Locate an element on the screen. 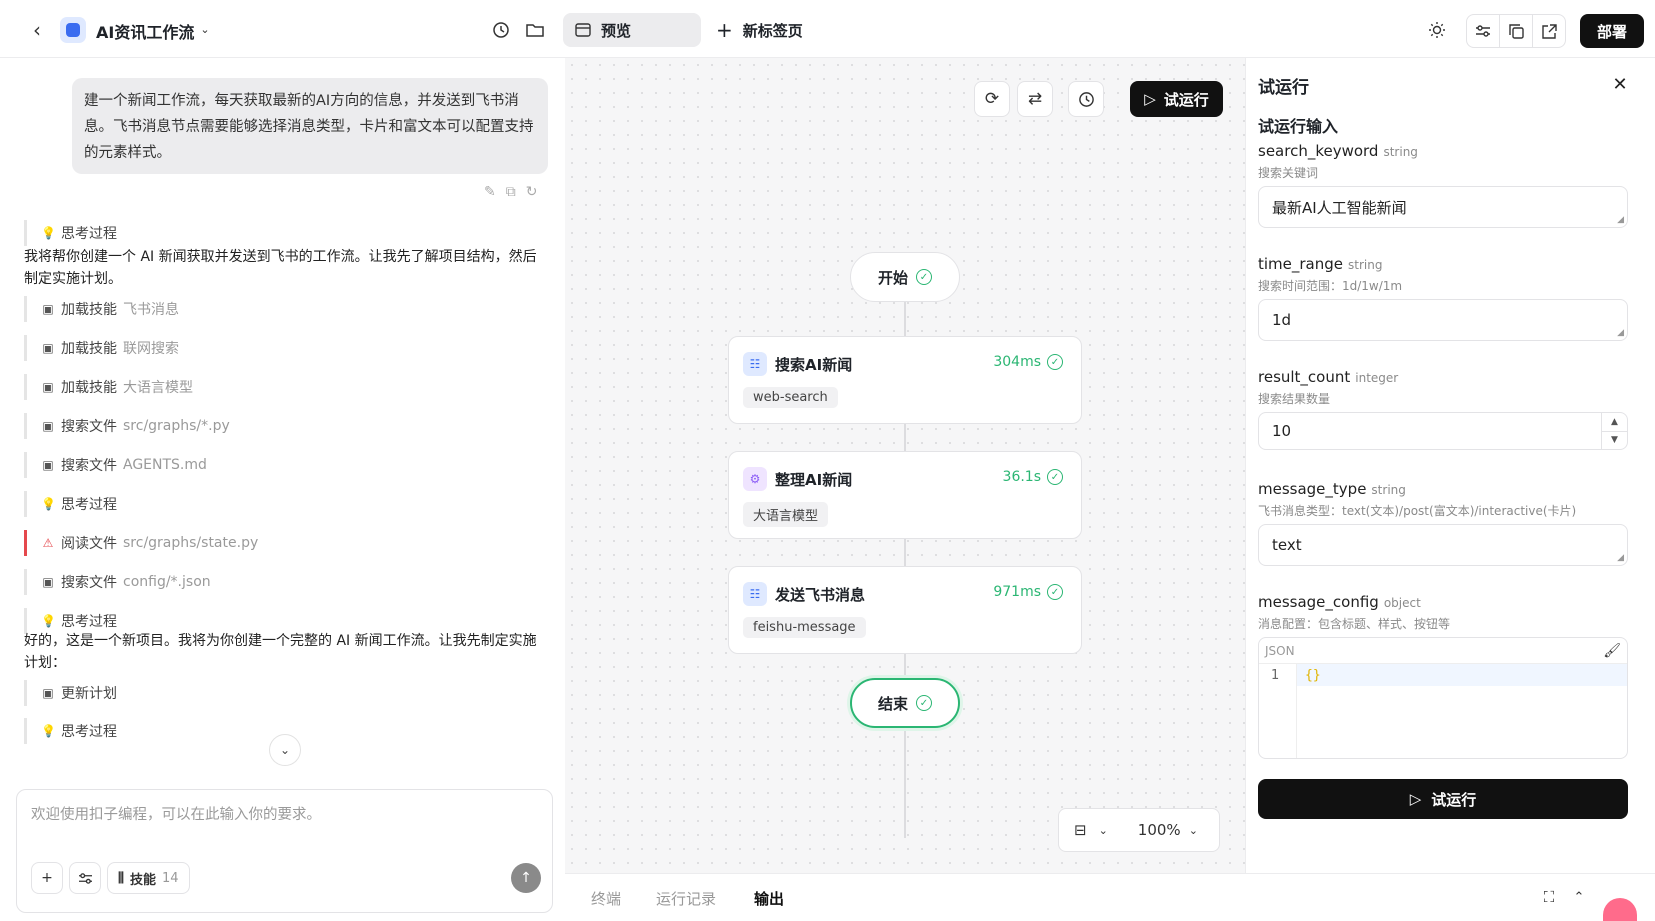 This screenshot has height=921, width=1655. end-node: 结束 ✓ is located at coordinates (905, 703).